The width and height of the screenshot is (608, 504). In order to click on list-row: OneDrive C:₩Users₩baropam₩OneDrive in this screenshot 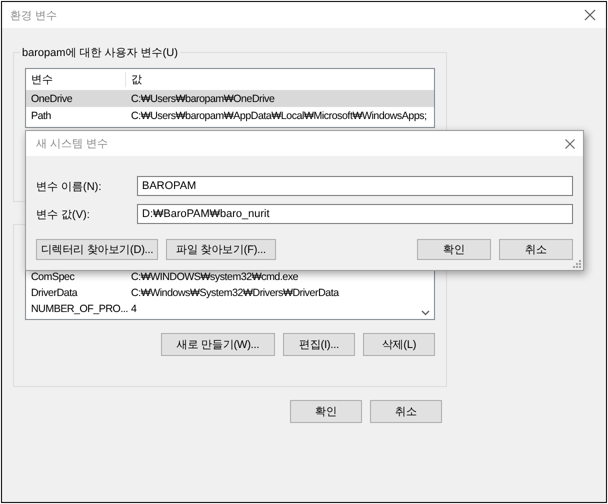, I will do `click(230, 98)`.